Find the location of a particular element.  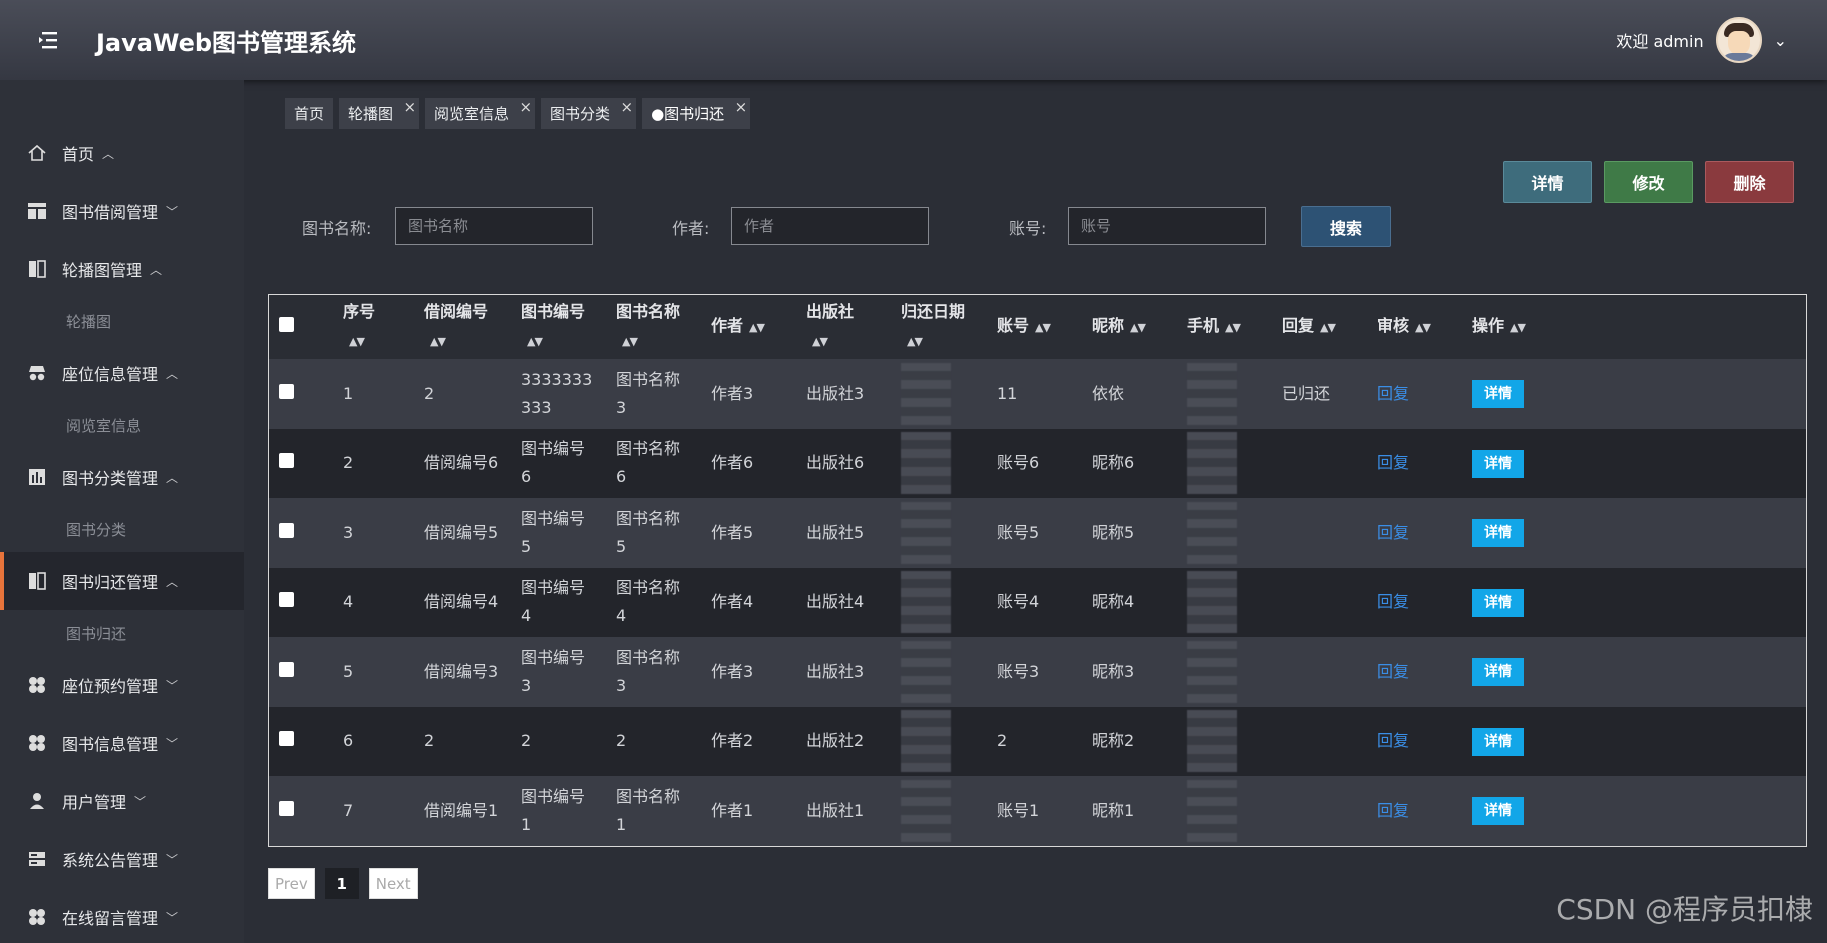

header-no: 序号 ▲▼ is located at coordinates (383, 327).